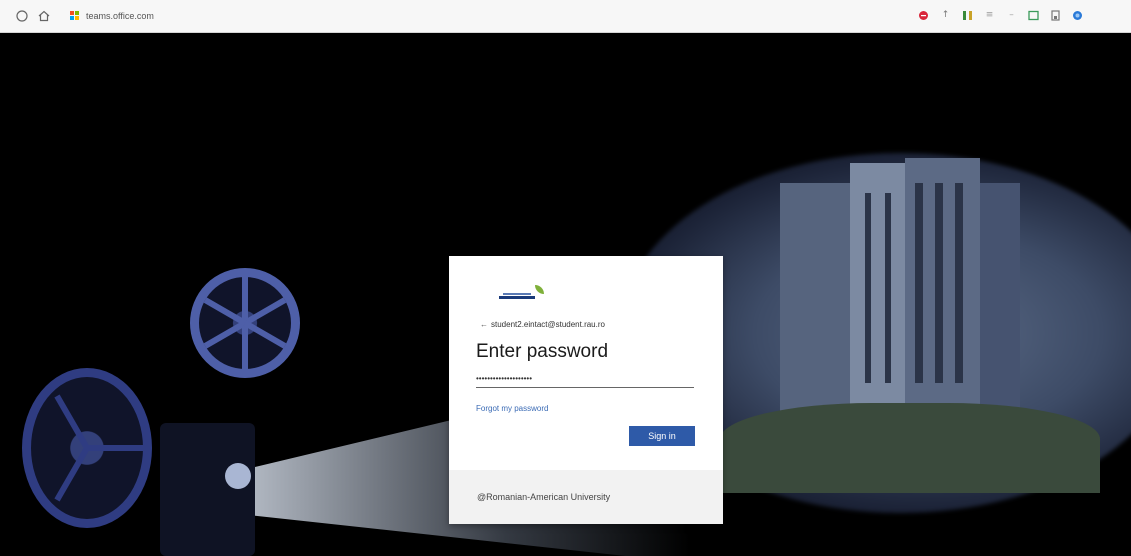 This screenshot has width=1131, height=556. I want to click on bars-extension-icon, so click(967, 15).